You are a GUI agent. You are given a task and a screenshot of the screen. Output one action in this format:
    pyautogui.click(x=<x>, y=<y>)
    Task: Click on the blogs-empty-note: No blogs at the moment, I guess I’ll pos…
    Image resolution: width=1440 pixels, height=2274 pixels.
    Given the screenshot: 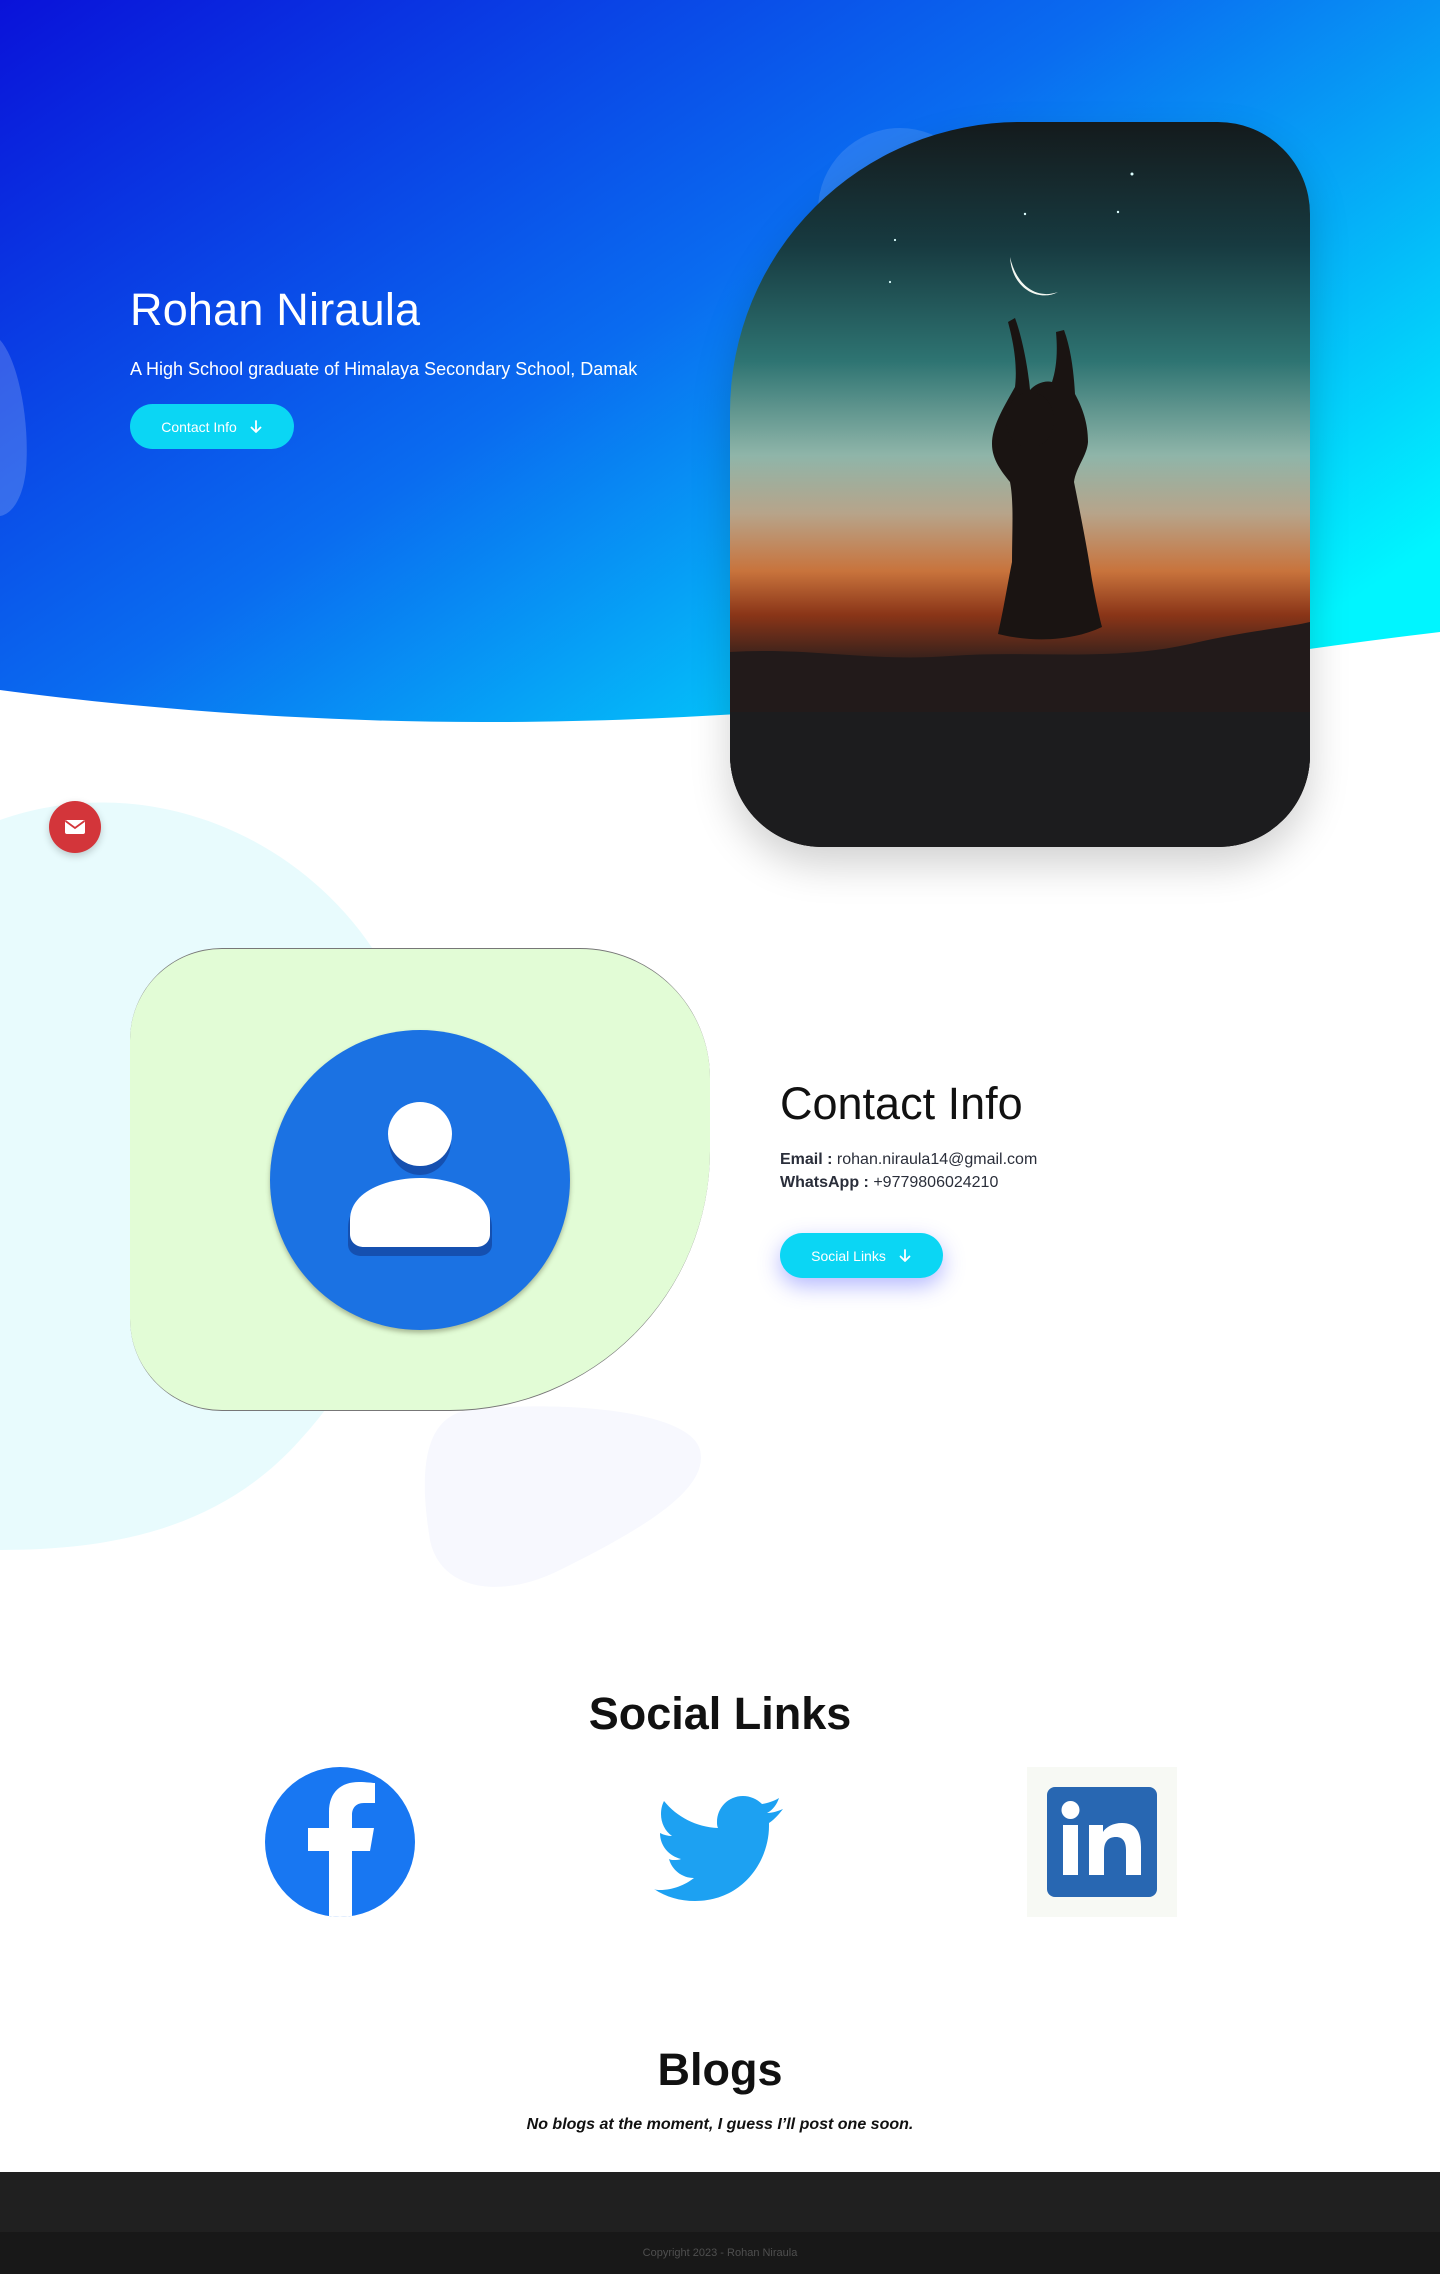 What is the action you would take?
    pyautogui.click(x=720, y=2124)
    